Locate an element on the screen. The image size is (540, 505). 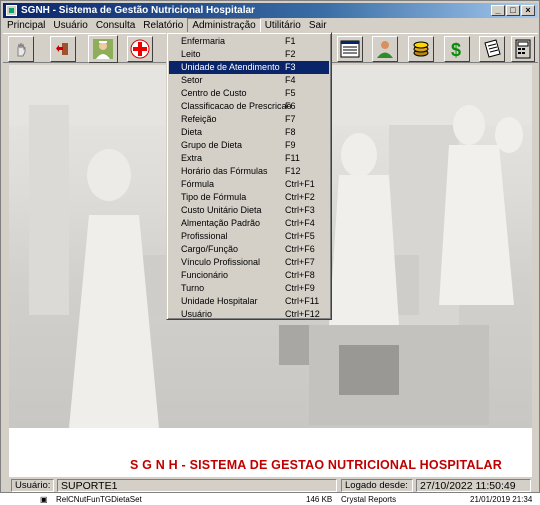
menu-item-shortcut: F2 is located at coordinates (290, 54).